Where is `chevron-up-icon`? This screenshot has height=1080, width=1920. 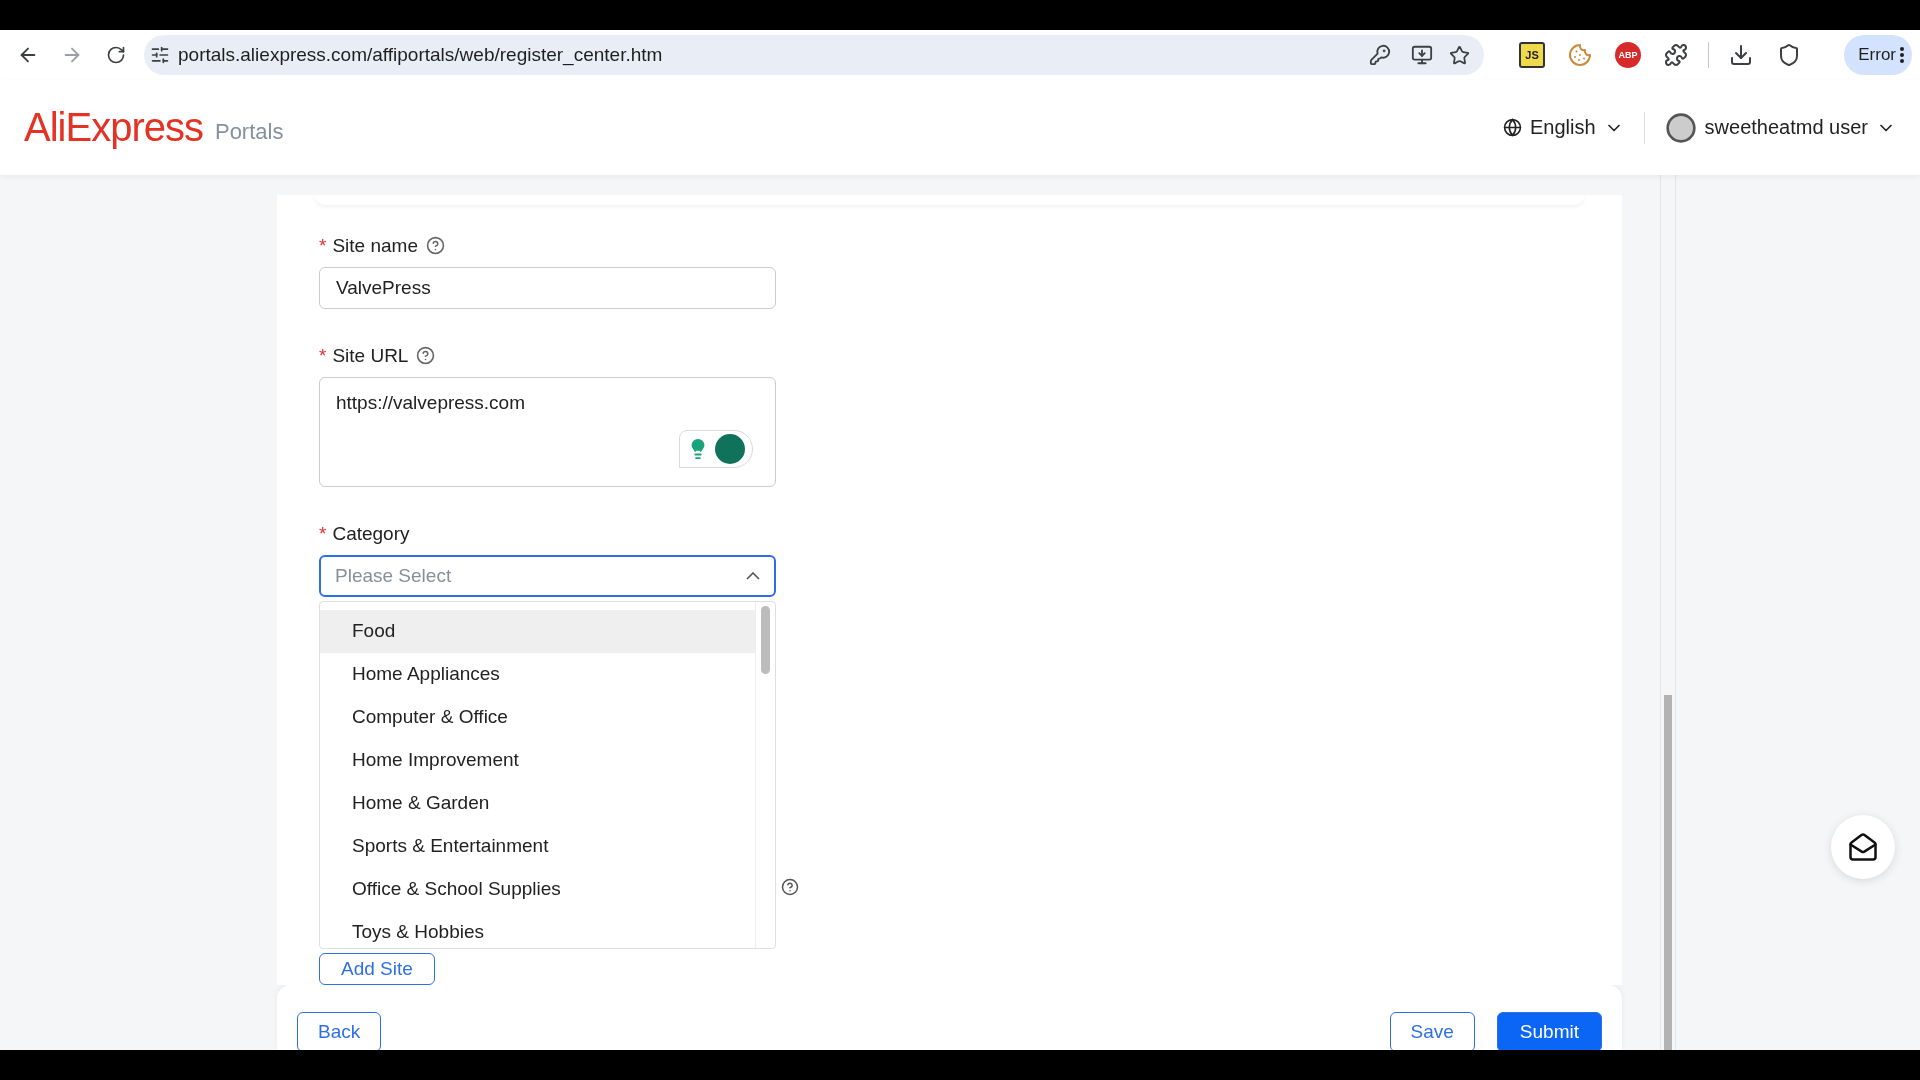 chevron-up-icon is located at coordinates (753, 575).